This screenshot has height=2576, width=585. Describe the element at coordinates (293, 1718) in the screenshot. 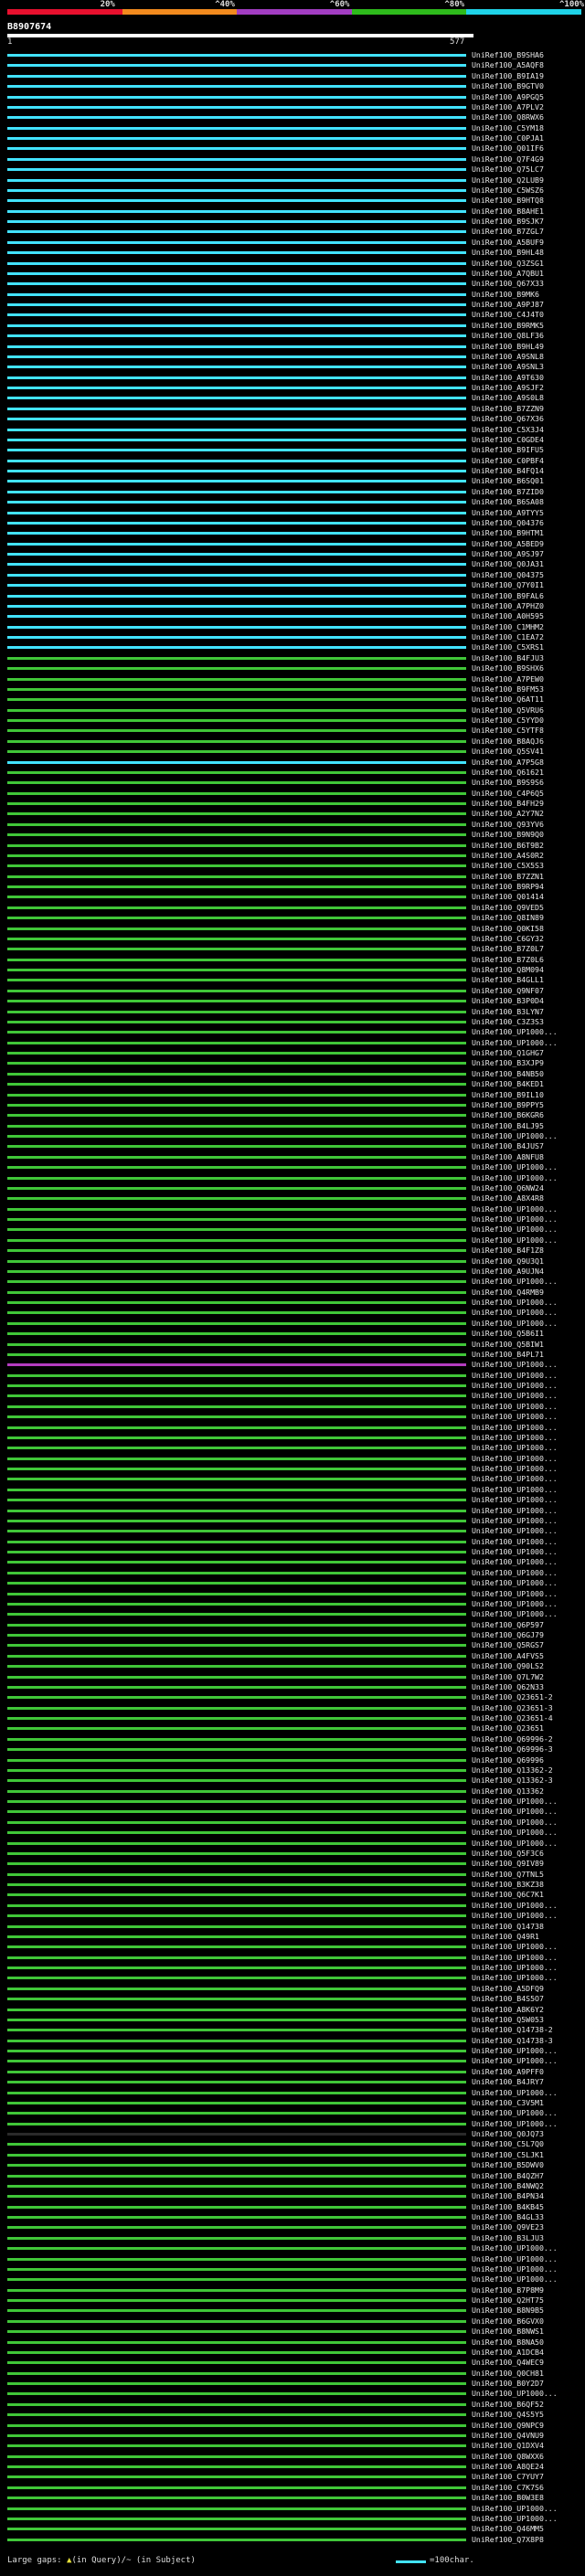

I see `hit-row: UniRef100_Q23651-4` at that location.